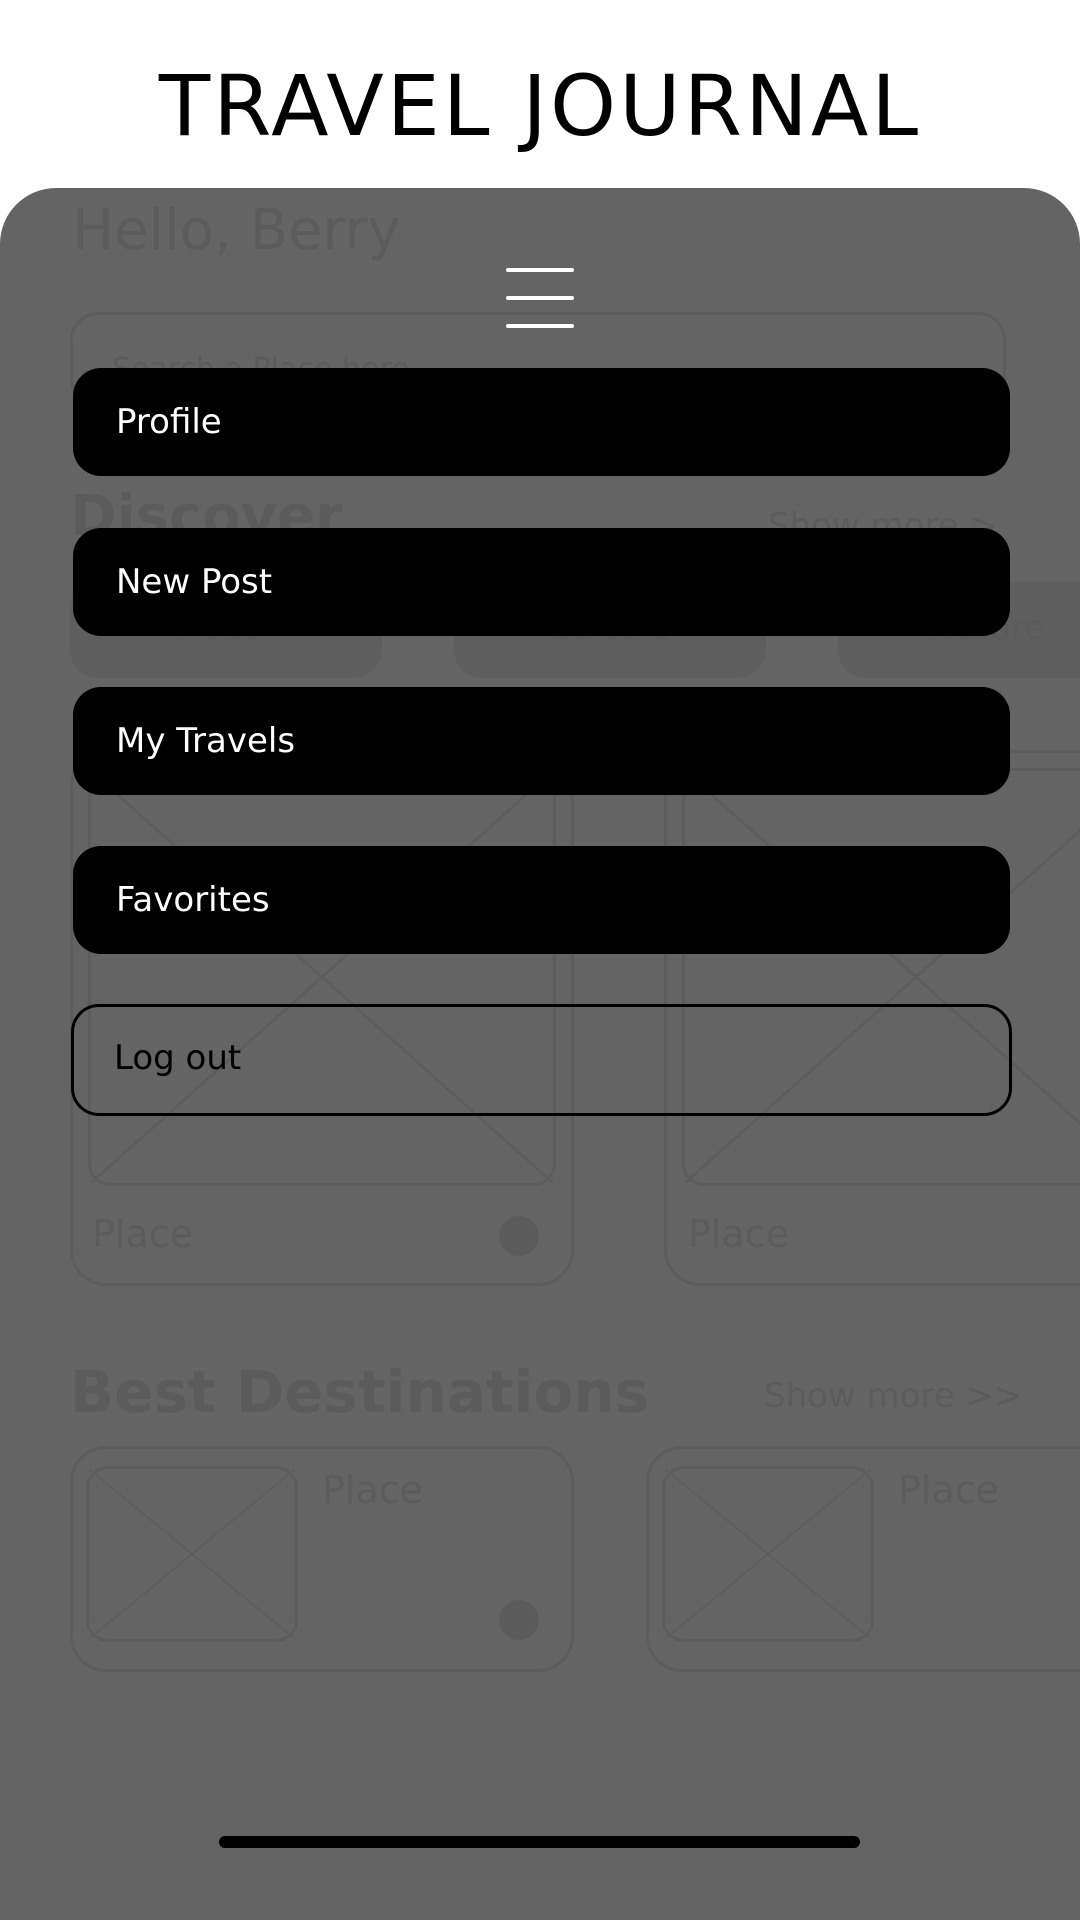 This screenshot has height=1920, width=1080. What do you see at coordinates (541, 741) in the screenshot?
I see `menu-item-my-travels: My Travels` at bounding box center [541, 741].